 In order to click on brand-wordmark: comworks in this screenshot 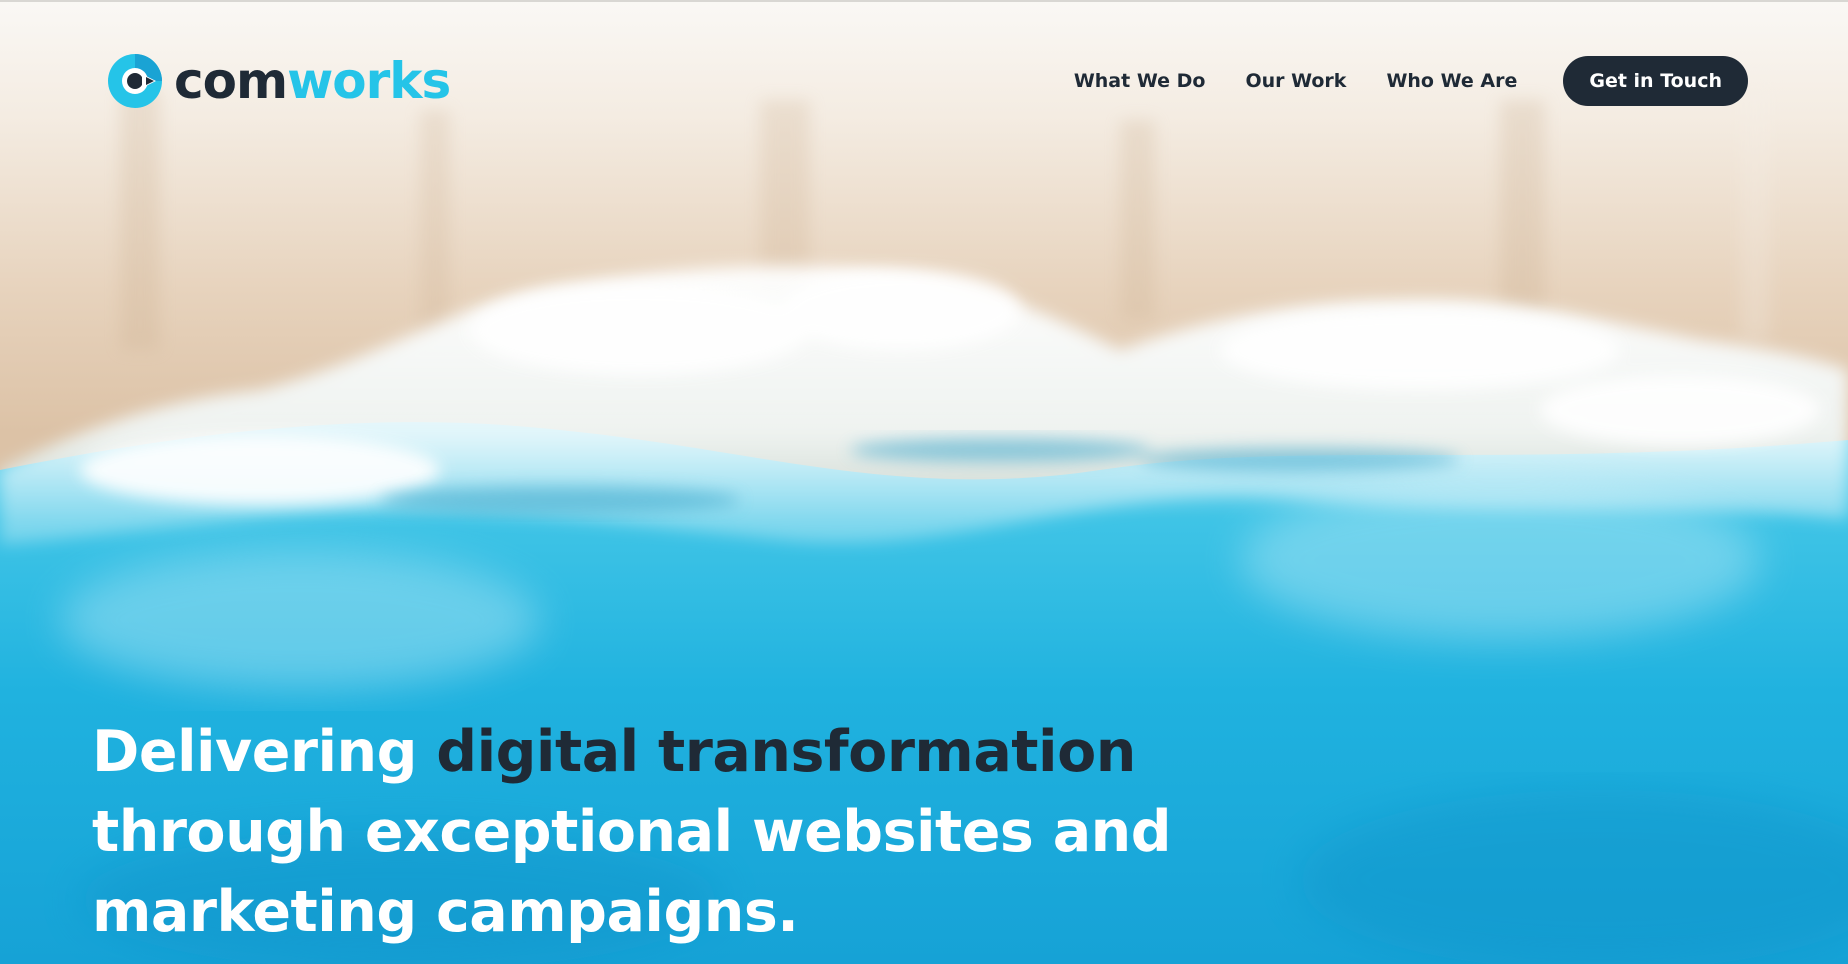, I will do `click(312, 81)`.